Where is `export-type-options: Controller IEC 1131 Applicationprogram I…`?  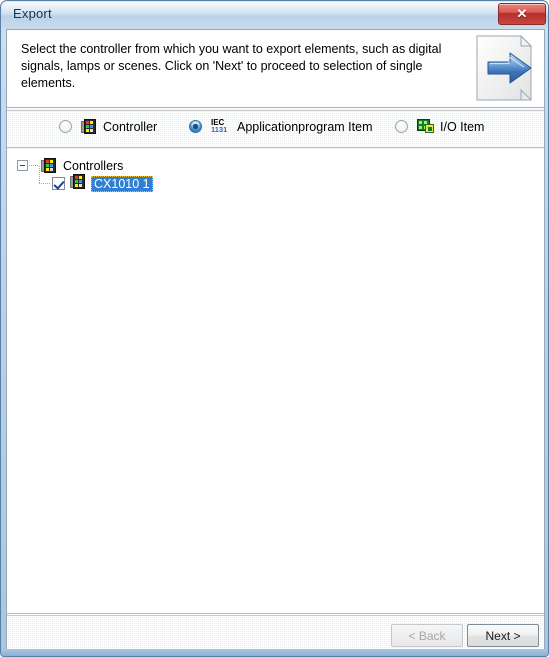
export-type-options: Controller IEC 1131 Applicationprogram I… is located at coordinates (275, 128).